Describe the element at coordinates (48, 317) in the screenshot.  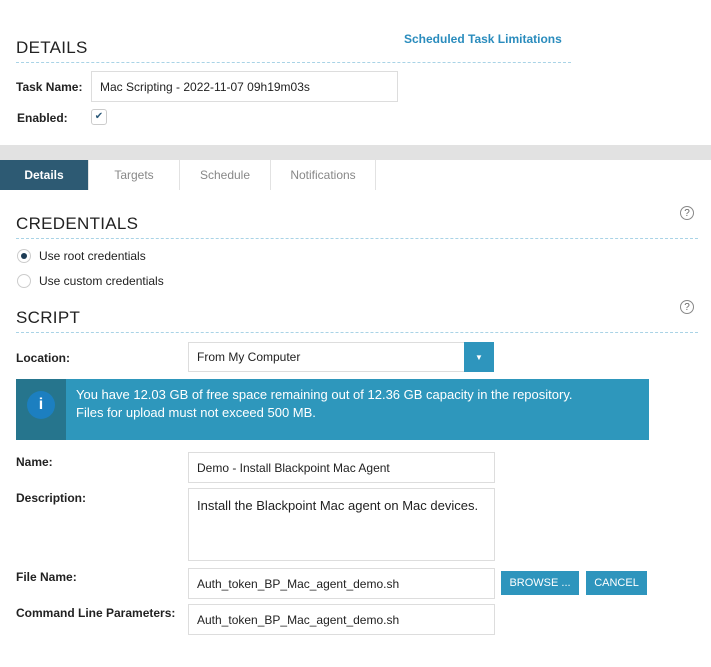
I see `script-heading: SCRIPT` at that location.